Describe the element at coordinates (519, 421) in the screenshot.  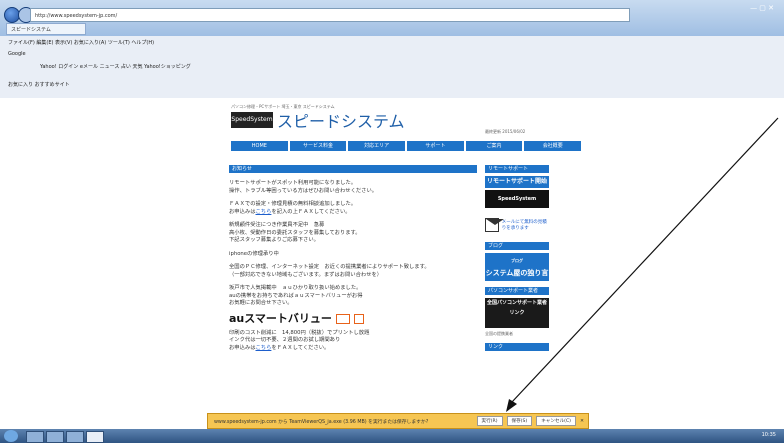
I see `save-button: 保存(S)` at that location.